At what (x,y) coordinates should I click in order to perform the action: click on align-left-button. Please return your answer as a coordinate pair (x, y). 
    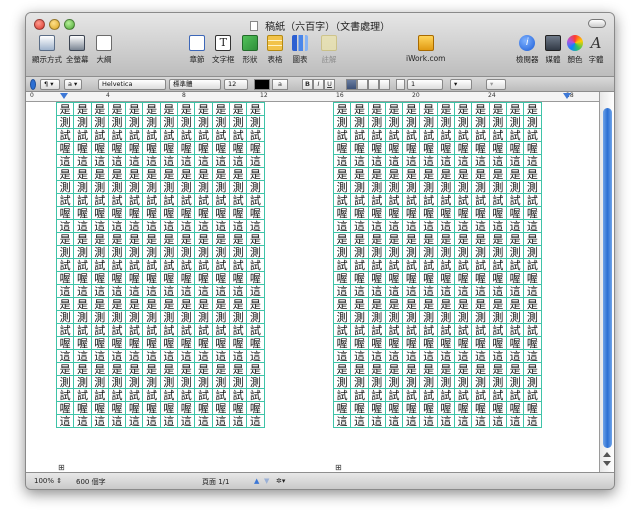
    Looking at the image, I should click on (351, 84).